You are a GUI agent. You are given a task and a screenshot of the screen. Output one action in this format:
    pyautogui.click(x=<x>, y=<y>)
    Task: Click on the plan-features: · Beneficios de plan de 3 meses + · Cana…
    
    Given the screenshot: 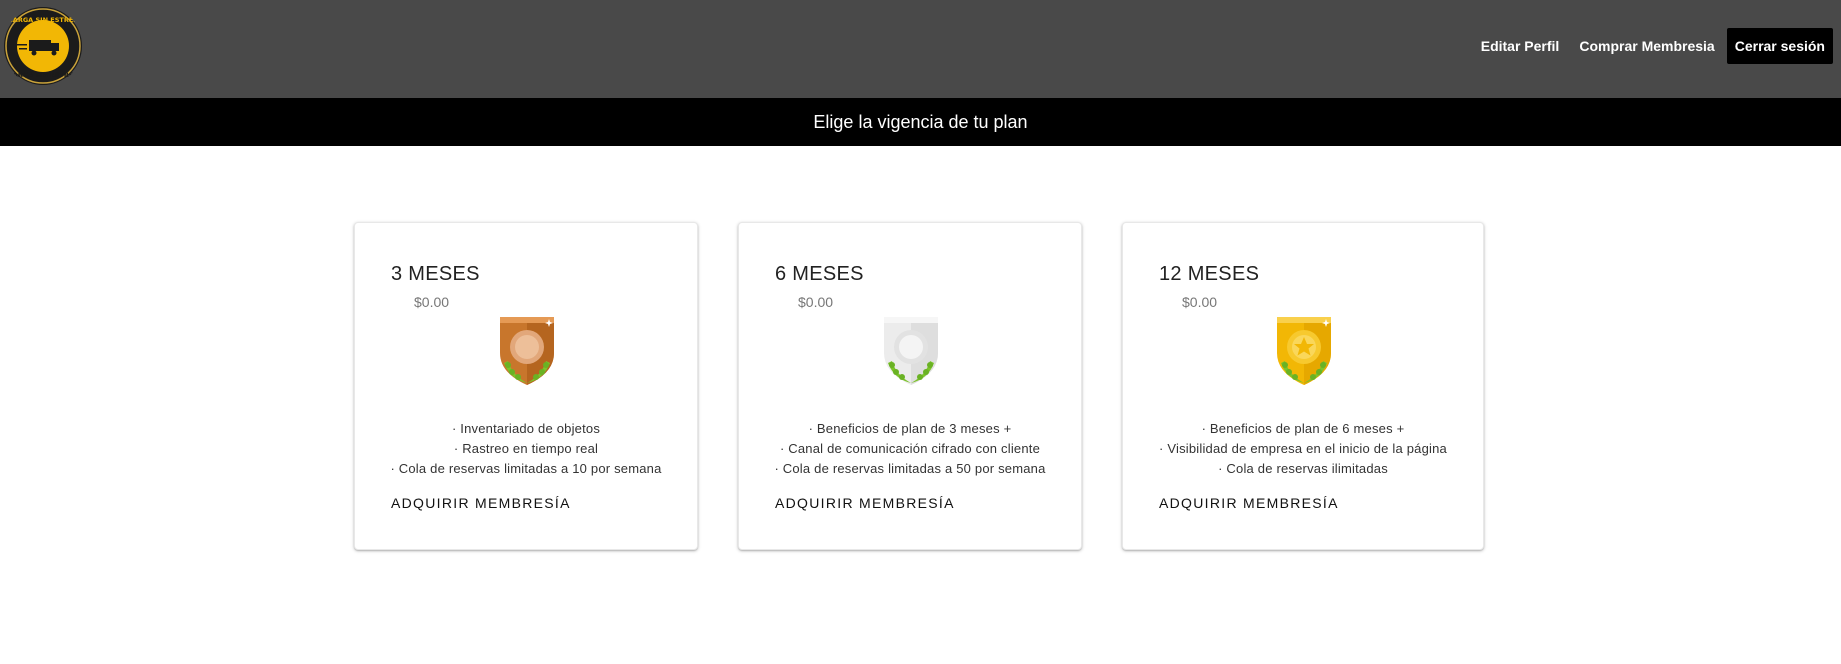 What is the action you would take?
    pyautogui.click(x=910, y=449)
    